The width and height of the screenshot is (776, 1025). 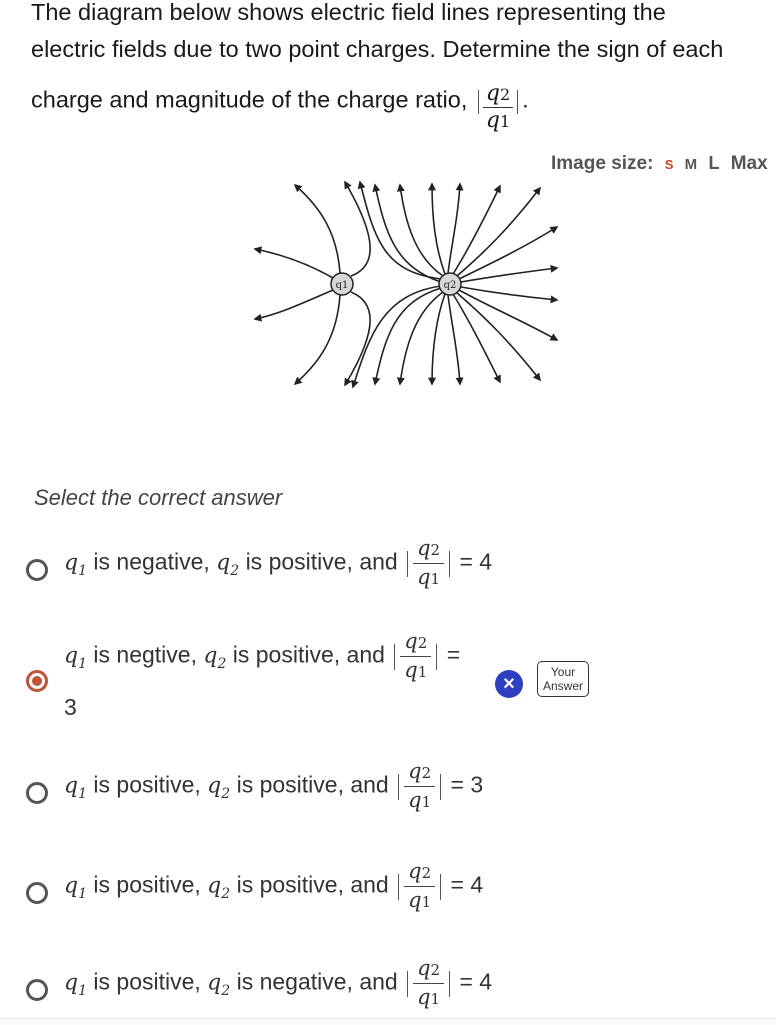 What do you see at coordinates (37, 681) in the screenshot?
I see `radio-button-selected` at bounding box center [37, 681].